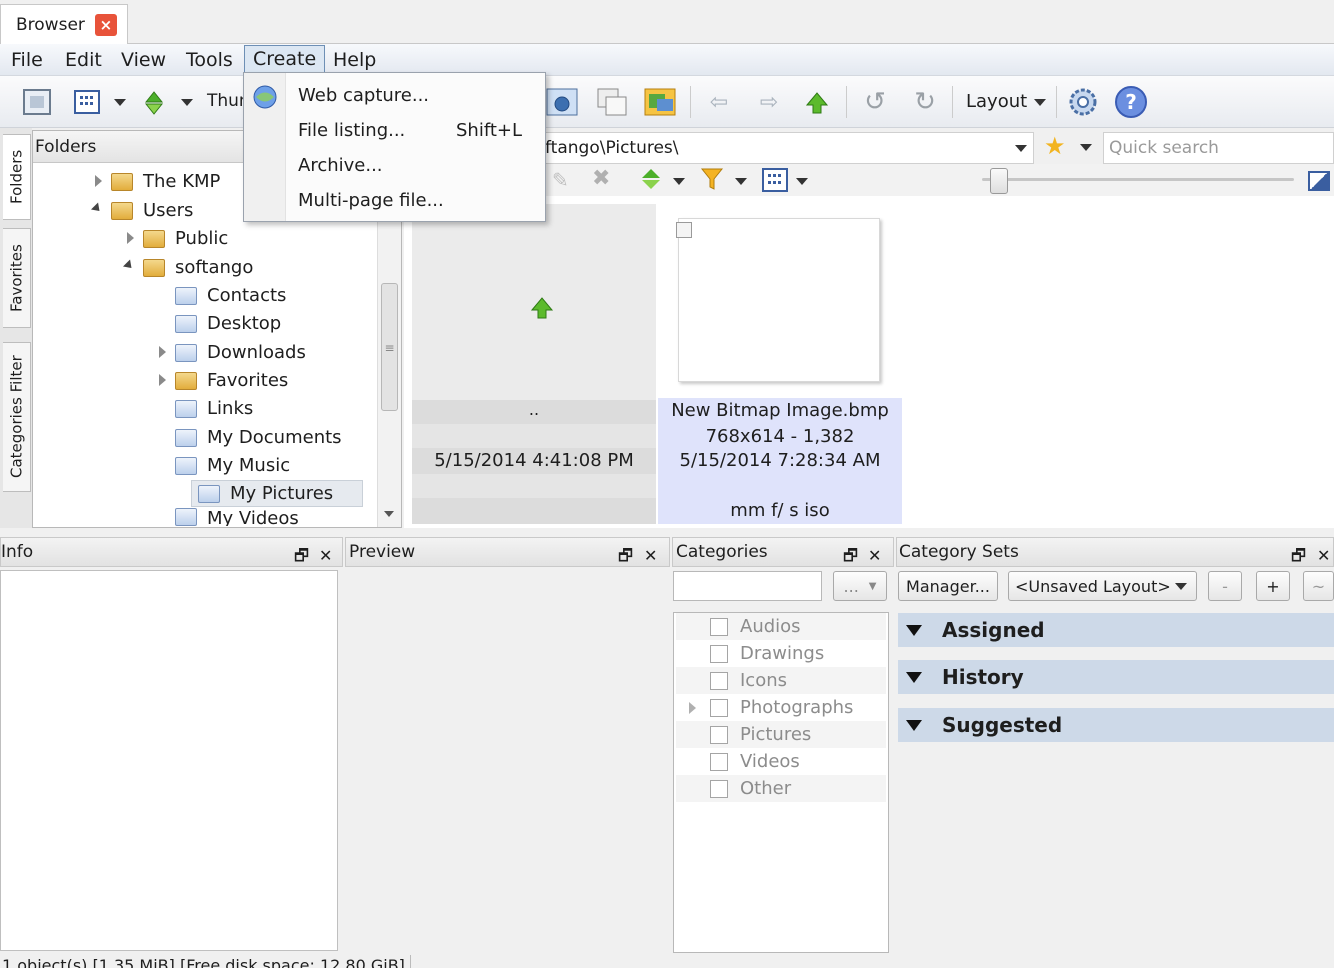 This screenshot has width=1334, height=968. I want to click on menu-tools: Tools, so click(209, 60).